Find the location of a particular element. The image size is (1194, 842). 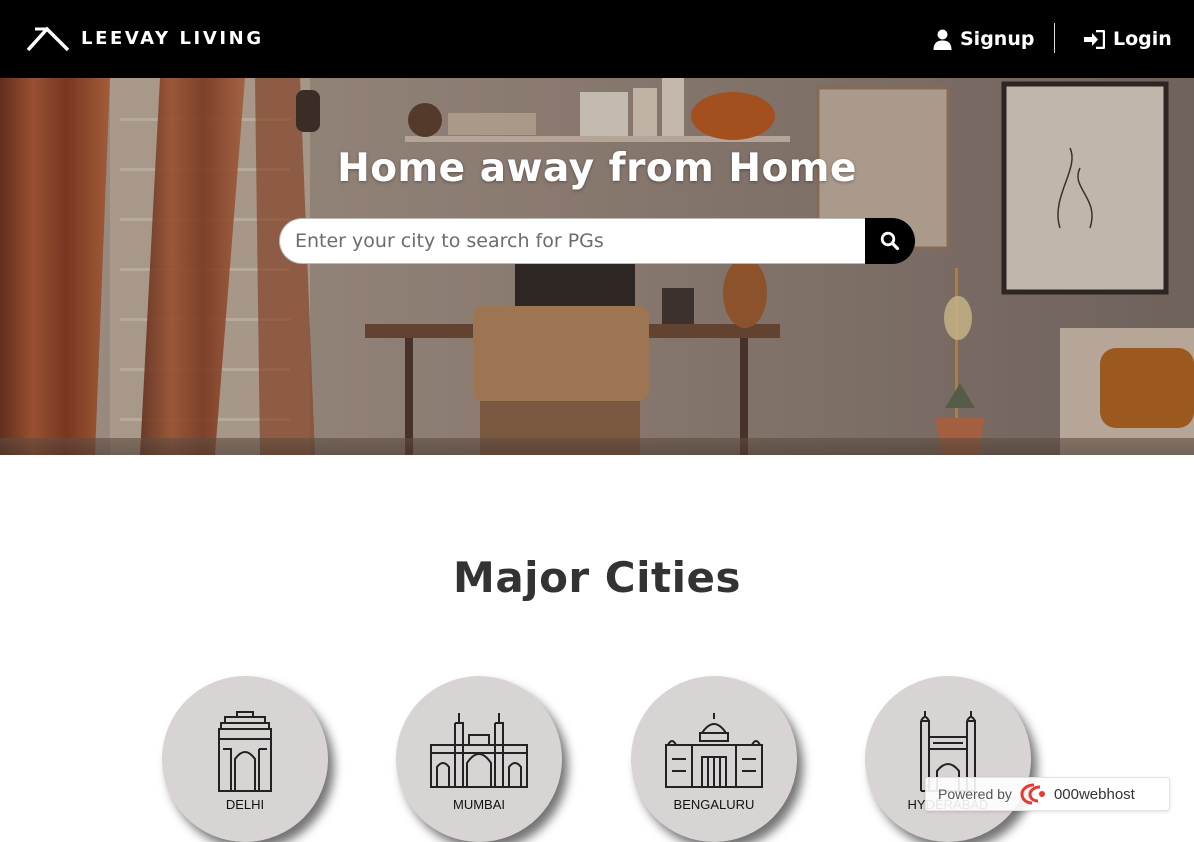

hero-title: Home away from Home is located at coordinates (597, 168).